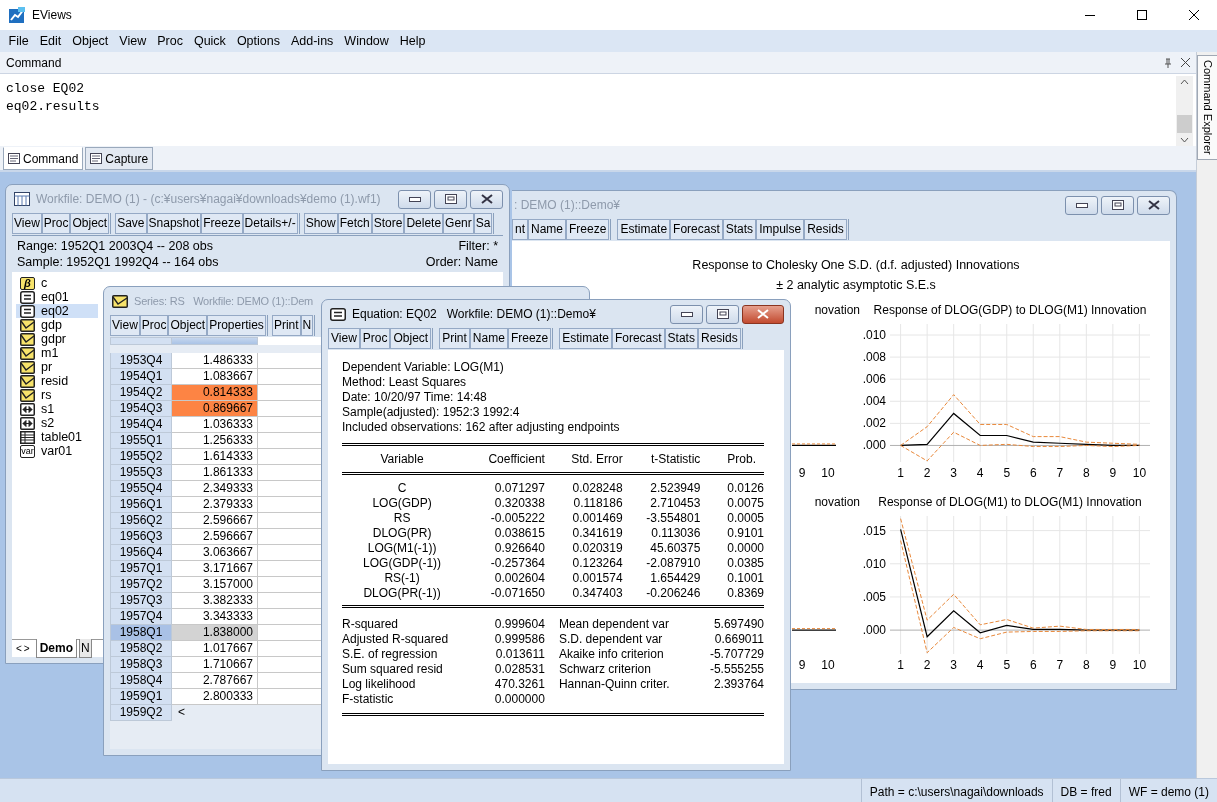 This screenshot has width=1217, height=802. What do you see at coordinates (675, 487) in the screenshot?
I see `table-cell: 2.523949` at bounding box center [675, 487].